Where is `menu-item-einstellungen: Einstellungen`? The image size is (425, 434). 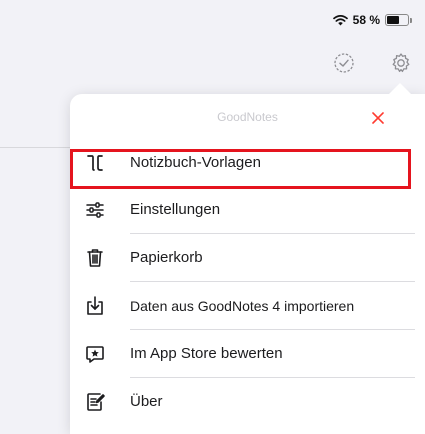
menu-item-einstellungen: Einstellungen is located at coordinates (247, 210).